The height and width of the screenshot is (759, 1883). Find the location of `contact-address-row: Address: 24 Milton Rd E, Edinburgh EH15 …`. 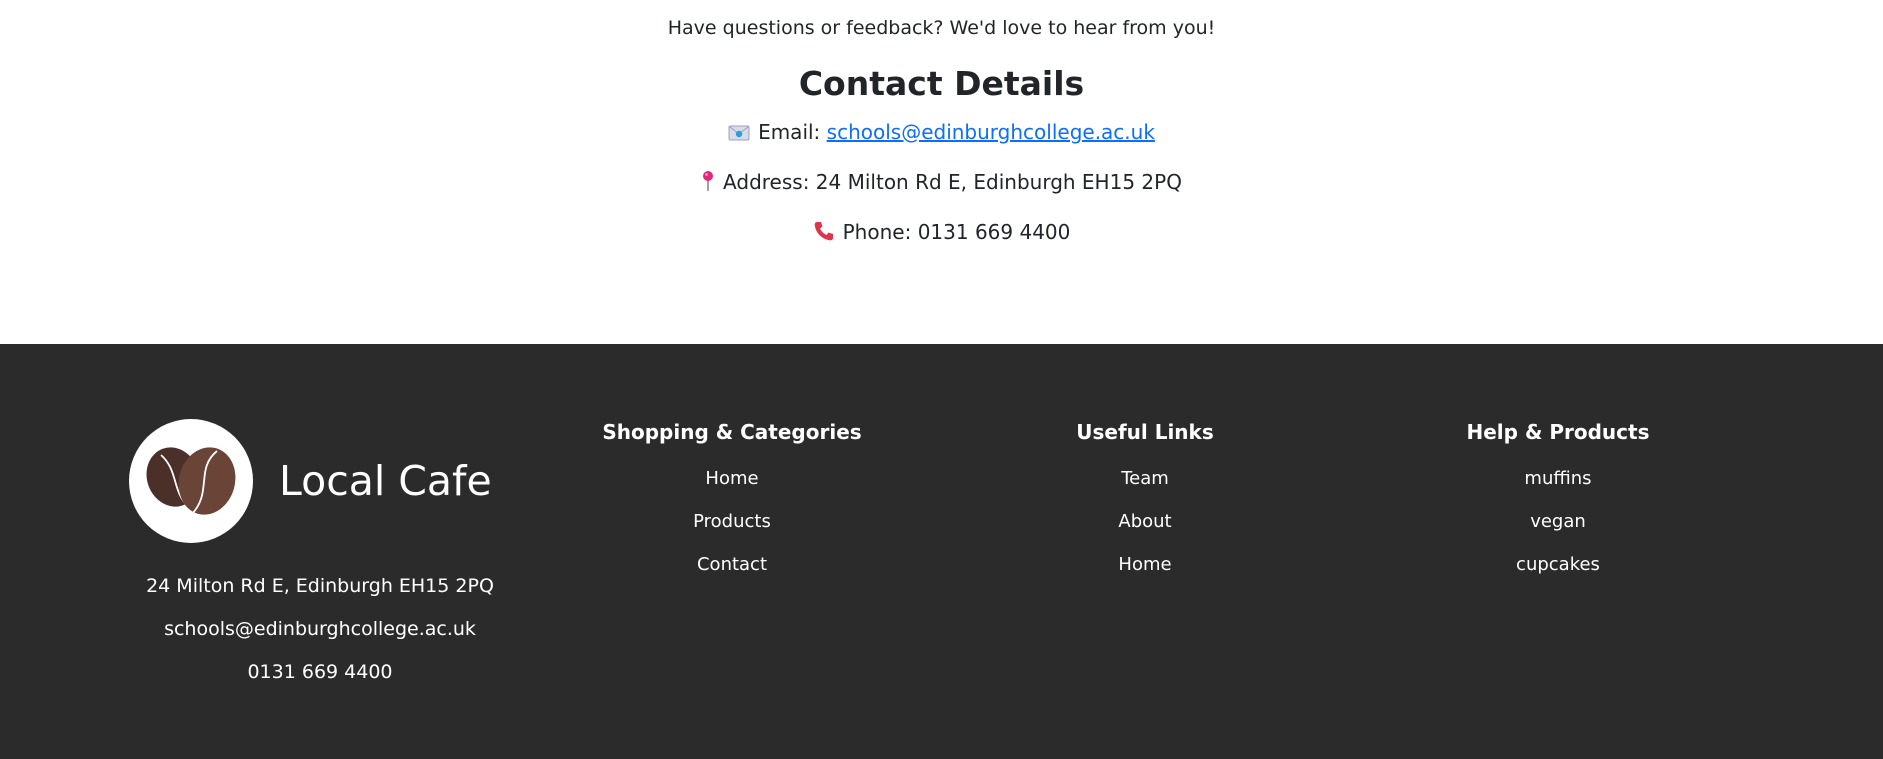

contact-address-row: Address: 24 Milton Rd E, Edinburgh EH15 … is located at coordinates (941, 183).